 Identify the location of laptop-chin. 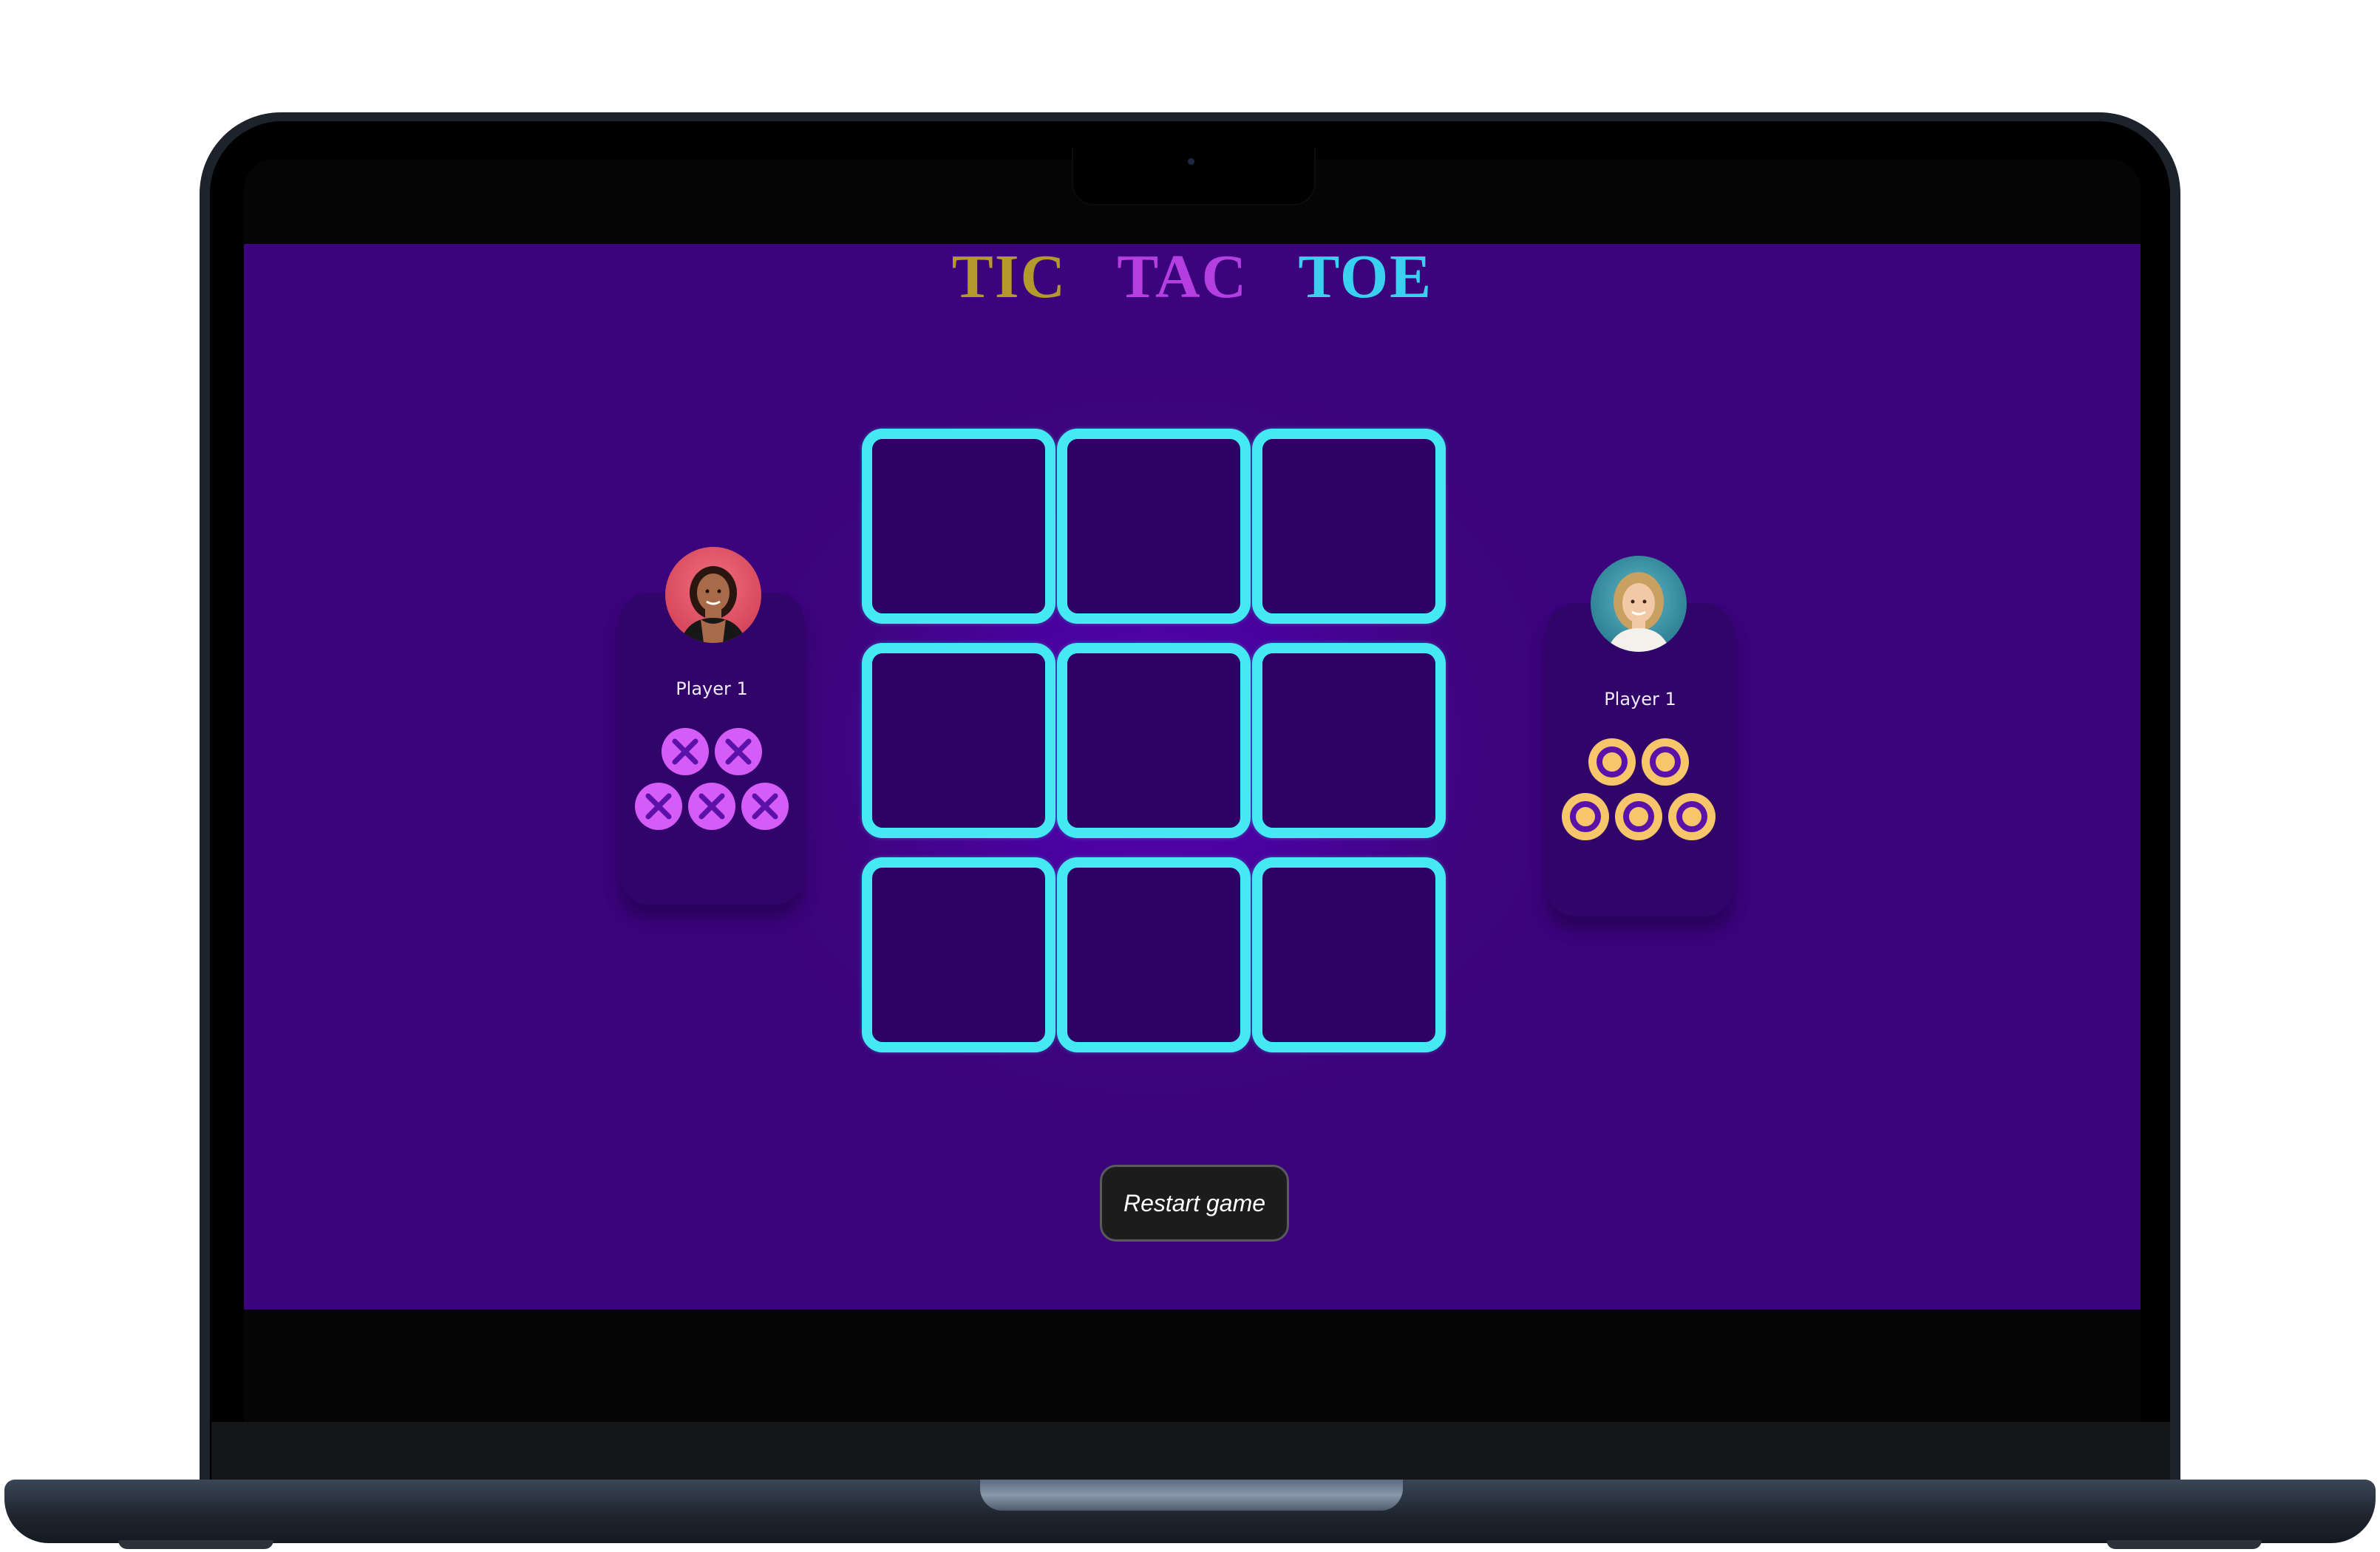
(1190, 1451).